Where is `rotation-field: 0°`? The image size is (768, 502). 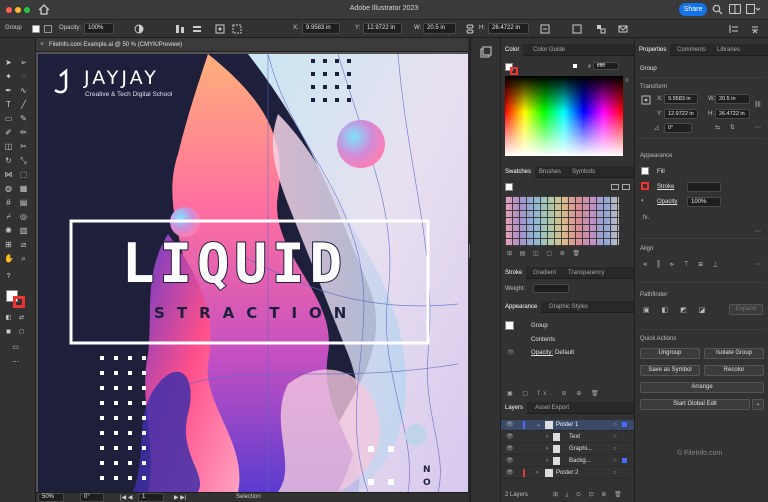 rotation-field: 0° is located at coordinates (92, 497).